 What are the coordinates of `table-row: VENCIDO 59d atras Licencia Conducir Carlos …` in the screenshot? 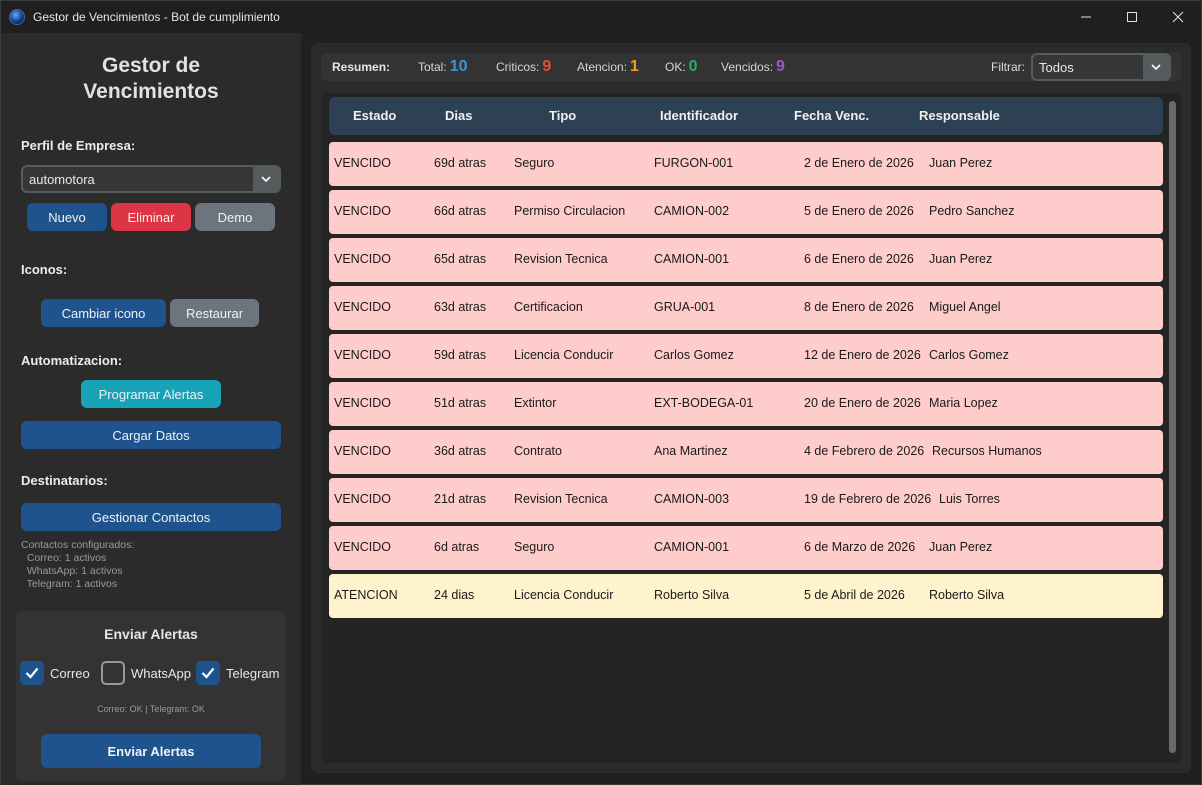 It's located at (746, 356).